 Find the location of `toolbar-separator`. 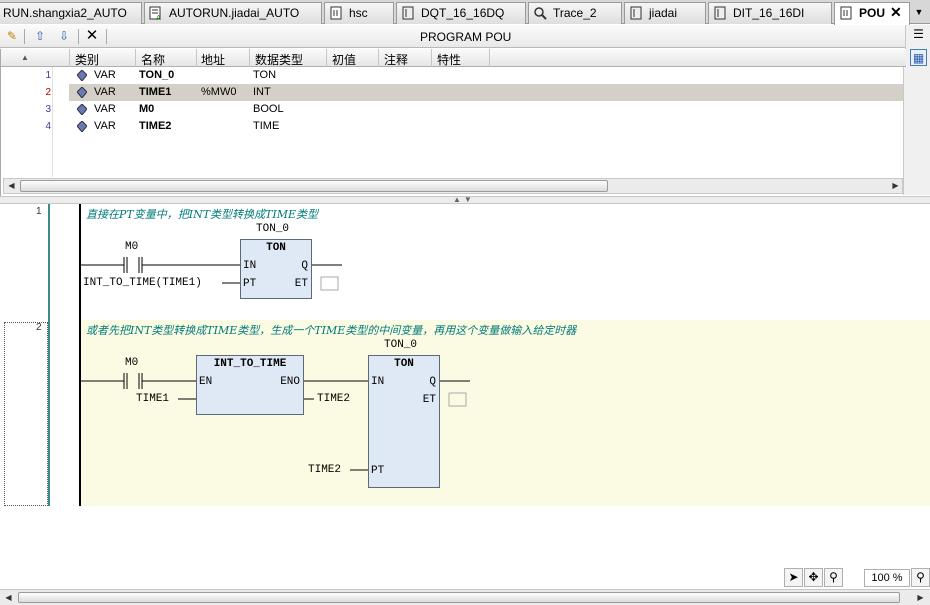

toolbar-separator is located at coordinates (78, 36).